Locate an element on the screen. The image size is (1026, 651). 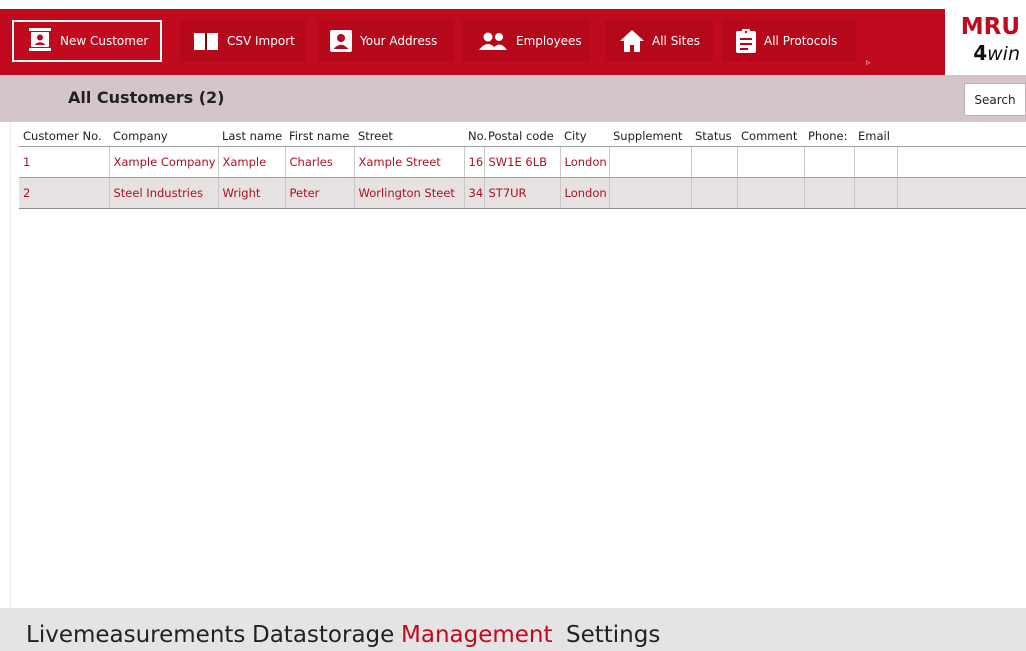
customers-header: All Customers (2) Search is located at coordinates (513, 98).